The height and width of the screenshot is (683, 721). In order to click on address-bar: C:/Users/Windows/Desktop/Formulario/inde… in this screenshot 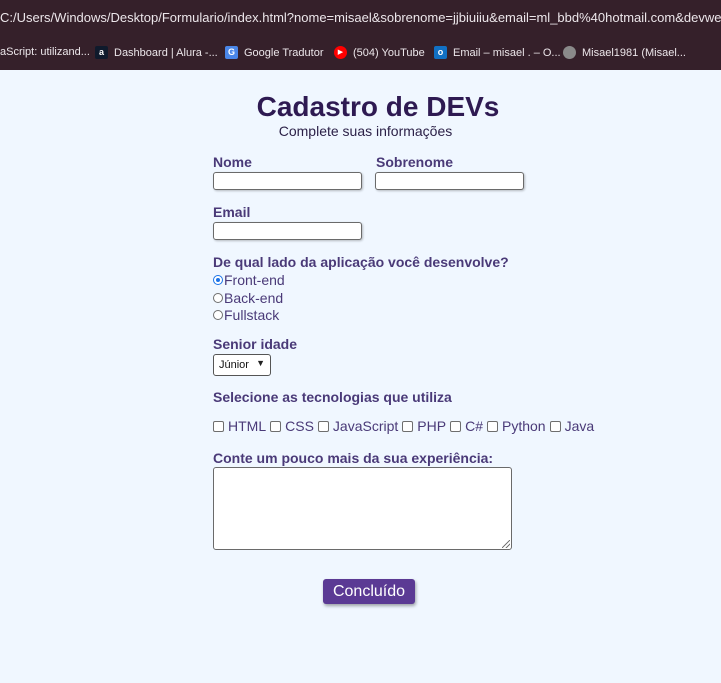, I will do `click(360, 18)`.